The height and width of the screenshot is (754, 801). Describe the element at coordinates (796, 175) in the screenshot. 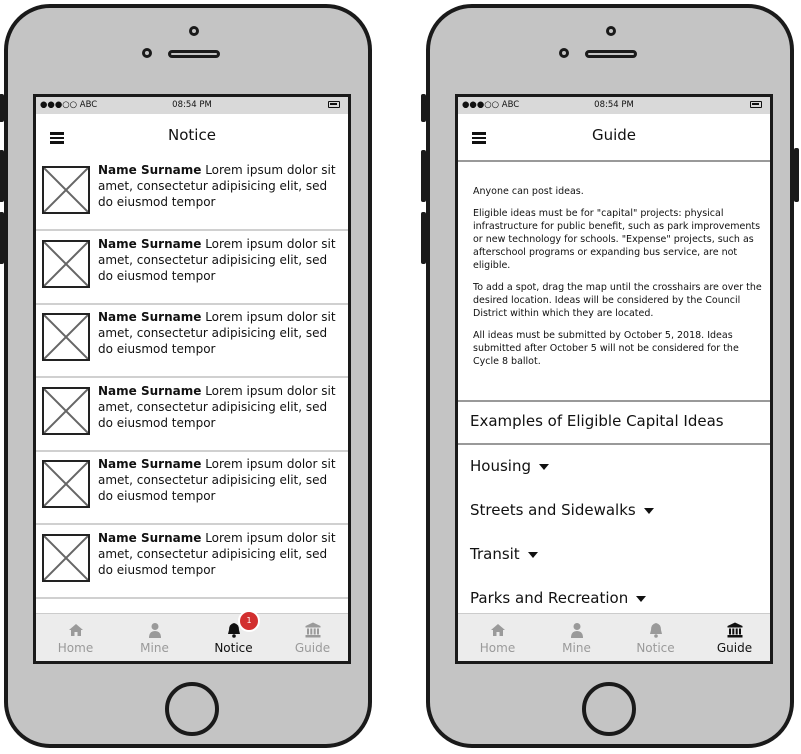

I see `power-button` at that location.